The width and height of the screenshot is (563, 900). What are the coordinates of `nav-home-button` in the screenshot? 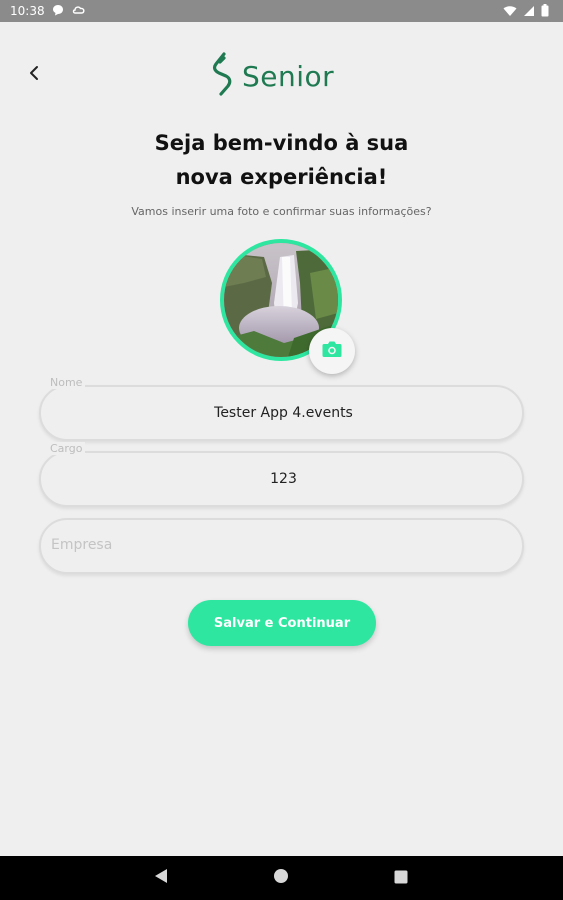 It's located at (281, 878).